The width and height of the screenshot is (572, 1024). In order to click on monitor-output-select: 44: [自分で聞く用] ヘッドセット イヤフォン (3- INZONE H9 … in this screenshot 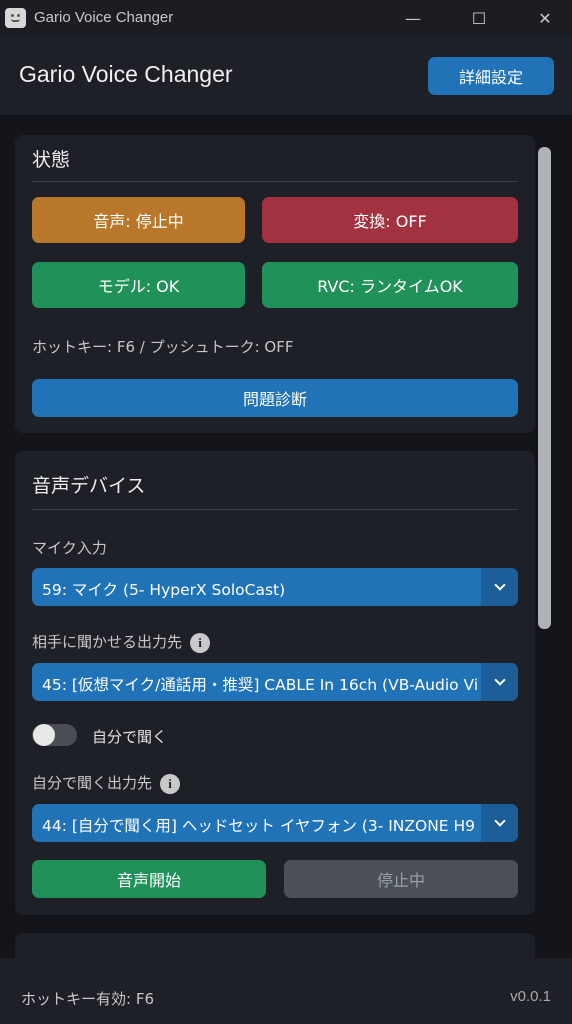, I will do `click(275, 823)`.